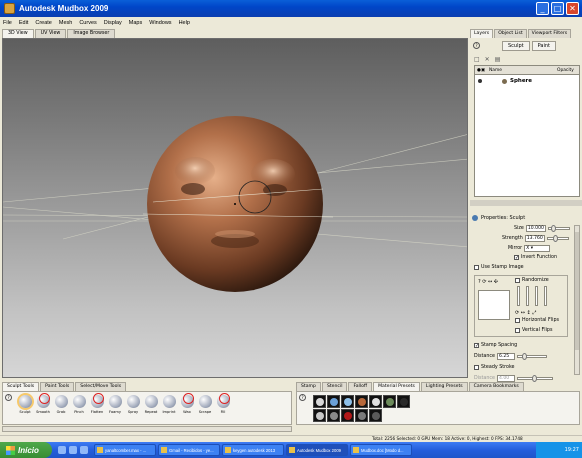 Image resolution: width=582 pixels, height=458 pixels. Describe the element at coordinates (535, 228) in the screenshot. I see `size-field: 10.000` at that location.